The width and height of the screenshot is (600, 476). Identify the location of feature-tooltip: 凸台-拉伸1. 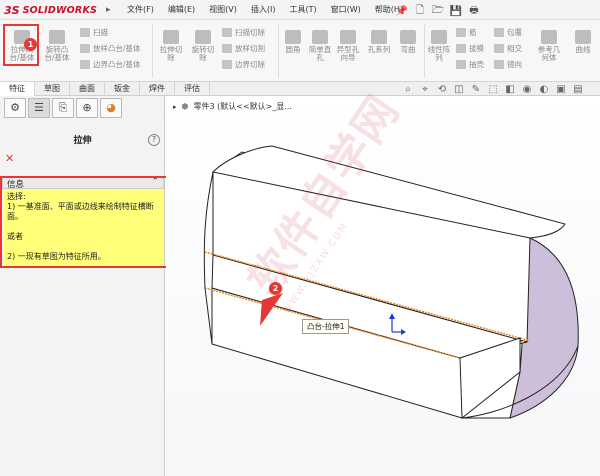
(326, 326).